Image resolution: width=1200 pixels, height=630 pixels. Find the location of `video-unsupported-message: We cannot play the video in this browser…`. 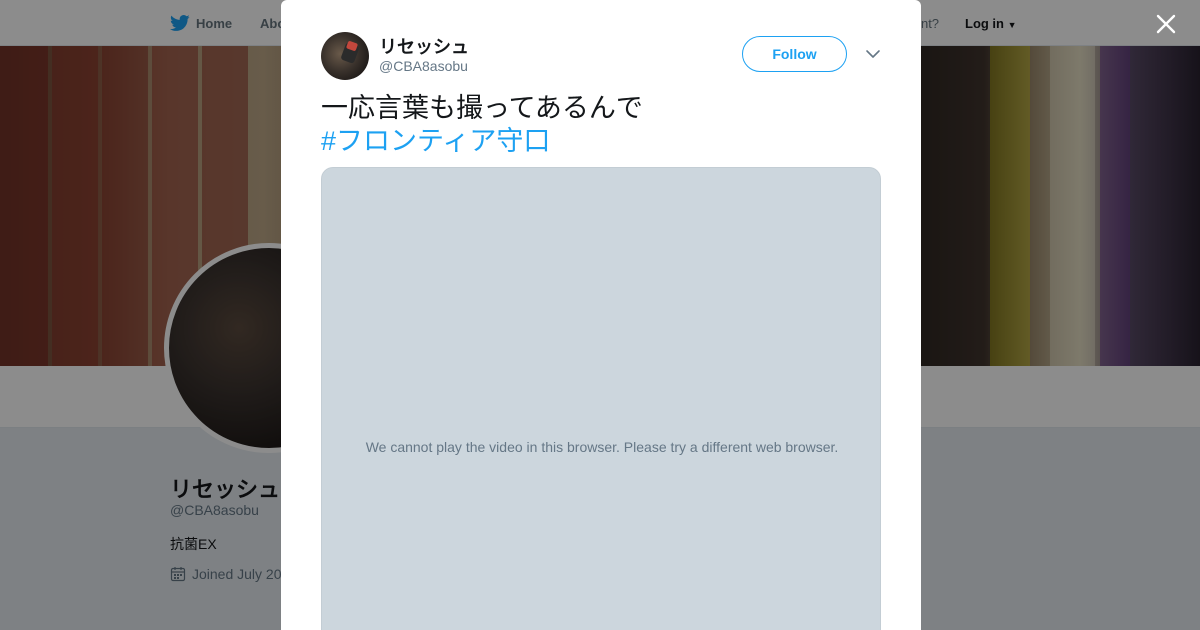

video-unsupported-message: We cannot play the video in this browser… is located at coordinates (602, 447).